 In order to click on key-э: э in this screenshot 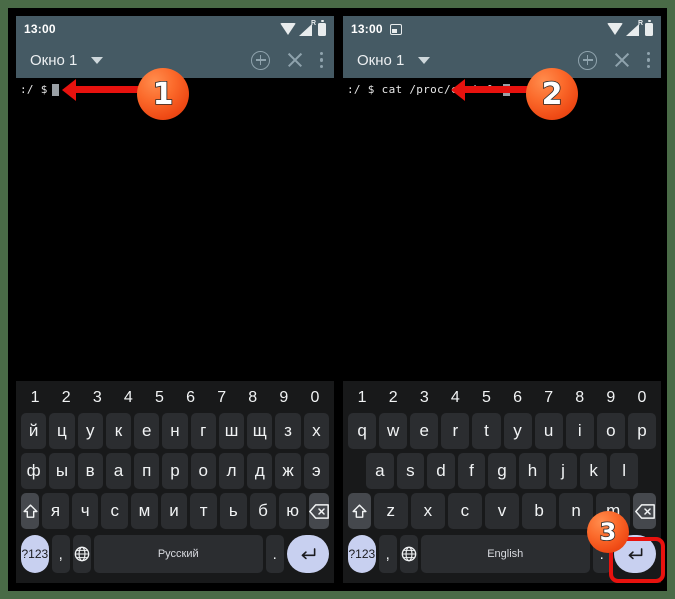, I will do `click(316, 471)`.